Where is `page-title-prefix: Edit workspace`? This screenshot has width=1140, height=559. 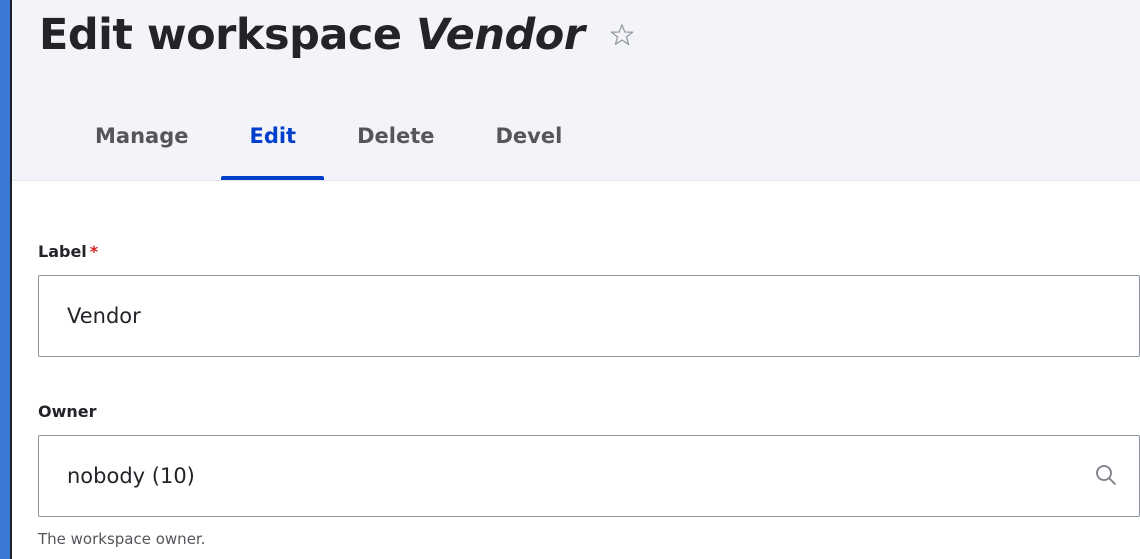
page-title-prefix: Edit workspace is located at coordinates (220, 35).